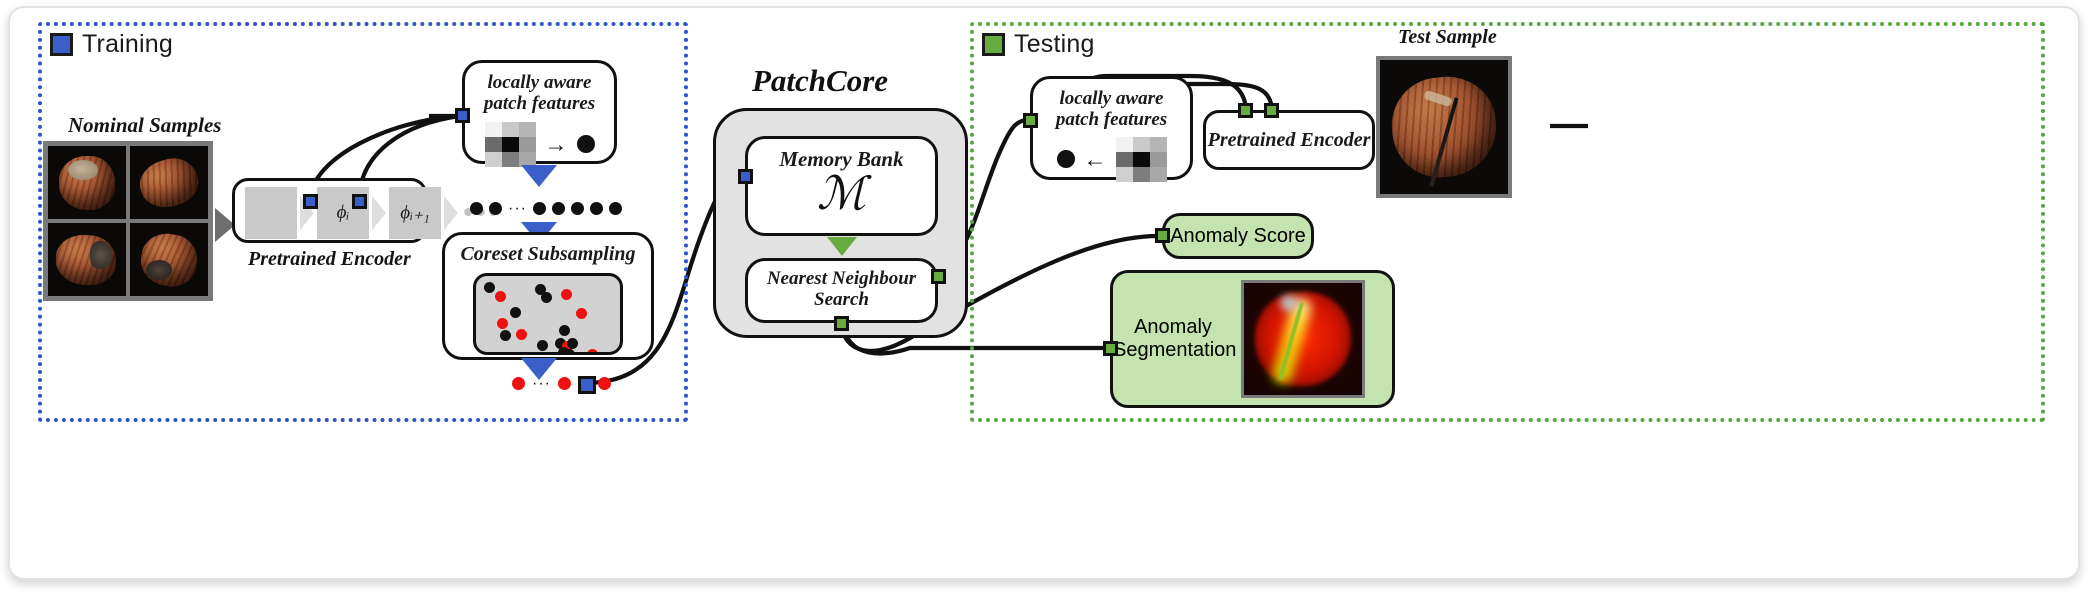 Image resolution: width=2098 pixels, height=597 pixels. Describe the element at coordinates (1173, 327) in the screenshot. I see `anomaly-segmentation-line1: Anomaly` at that location.